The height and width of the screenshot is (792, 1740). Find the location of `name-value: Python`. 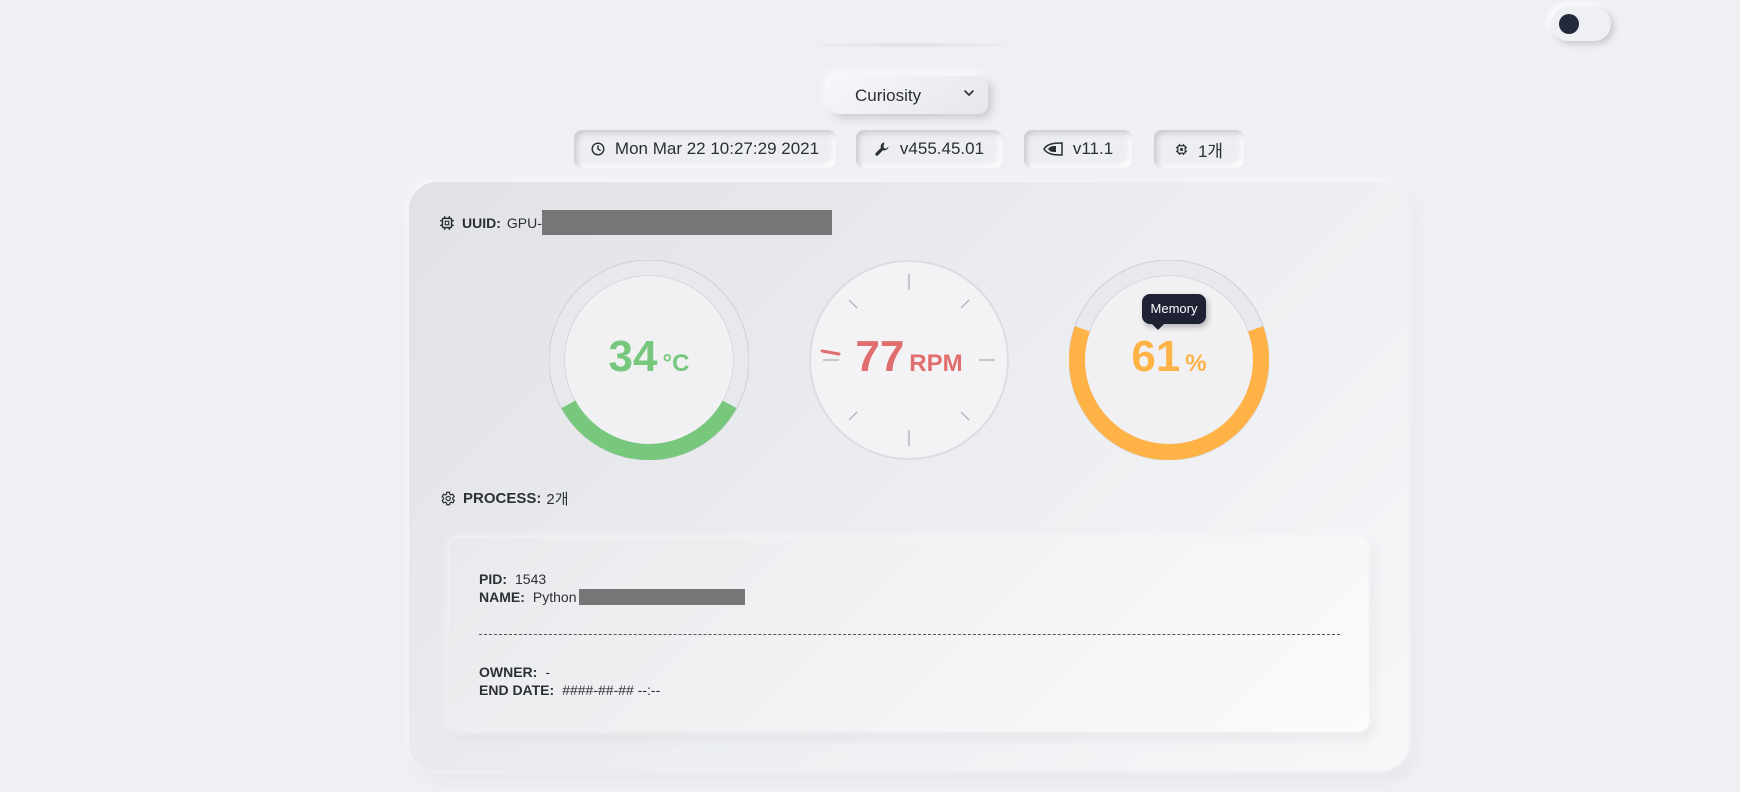

name-value: Python is located at coordinates (554, 597).